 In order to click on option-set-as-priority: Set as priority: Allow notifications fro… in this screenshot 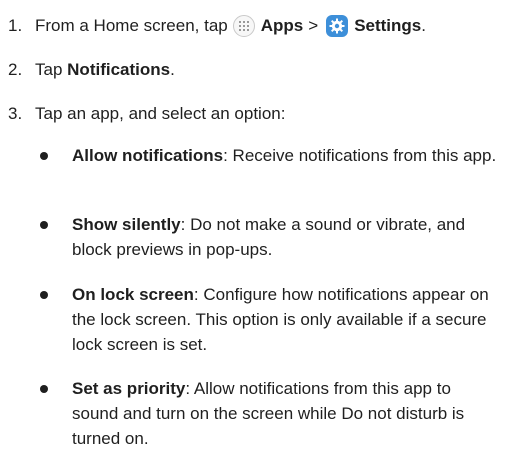, I will do `click(270, 413)`.